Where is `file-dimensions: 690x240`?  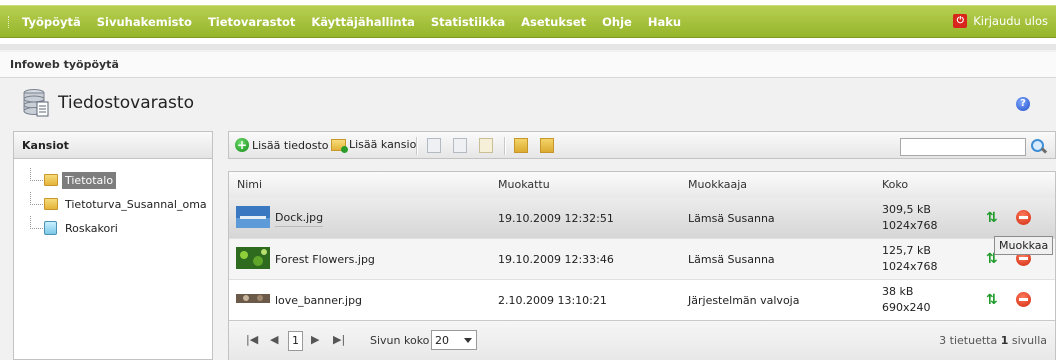 file-dimensions: 690x240 is located at coordinates (906, 307).